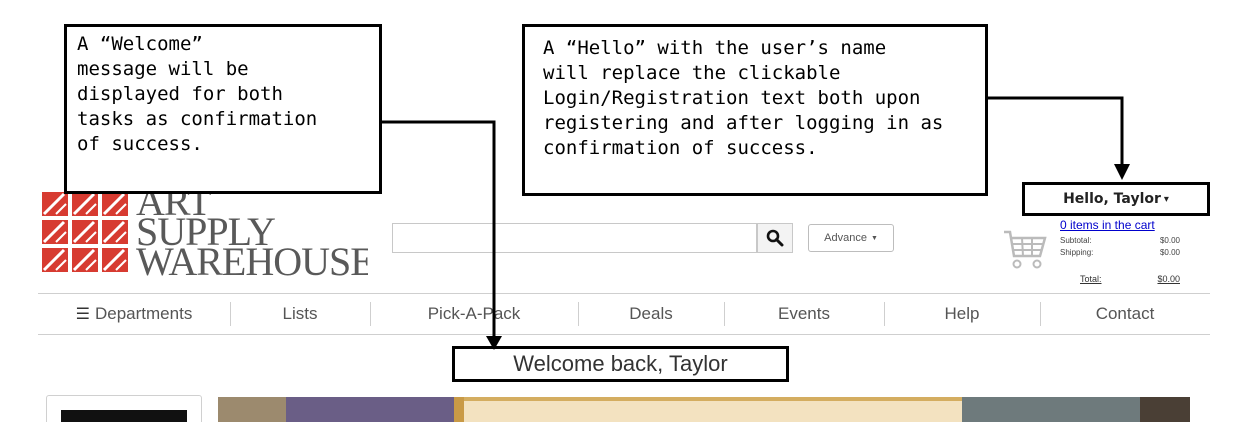 The image size is (1246, 422). Describe the element at coordinates (439, 229) in the screenshot. I see `welcome-arrow-line` at that location.